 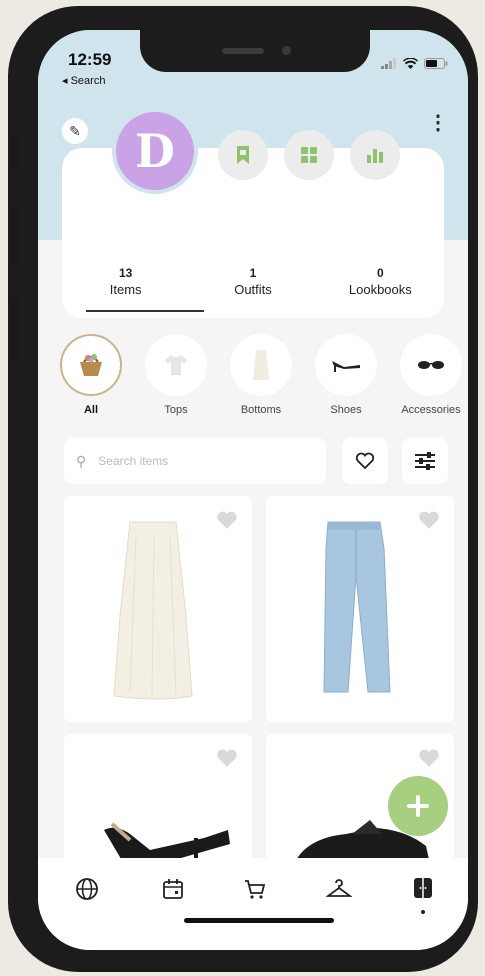 I want to click on volume-down-button, so click(x=14, y=329).